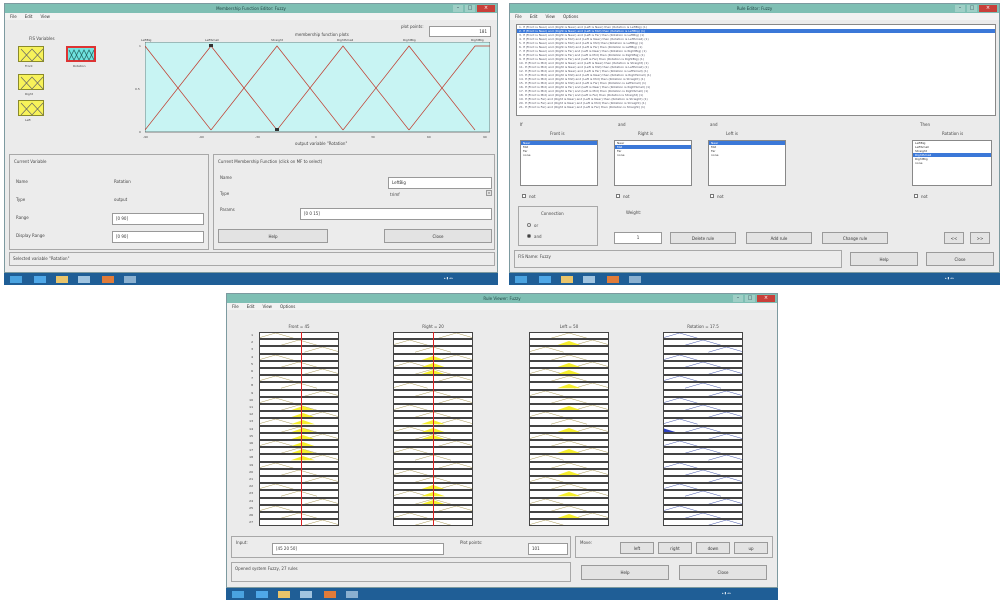 This screenshot has width=1000, height=601. Describe the element at coordinates (618, 196) in the screenshot. I see `not-right-checkbox` at that location.